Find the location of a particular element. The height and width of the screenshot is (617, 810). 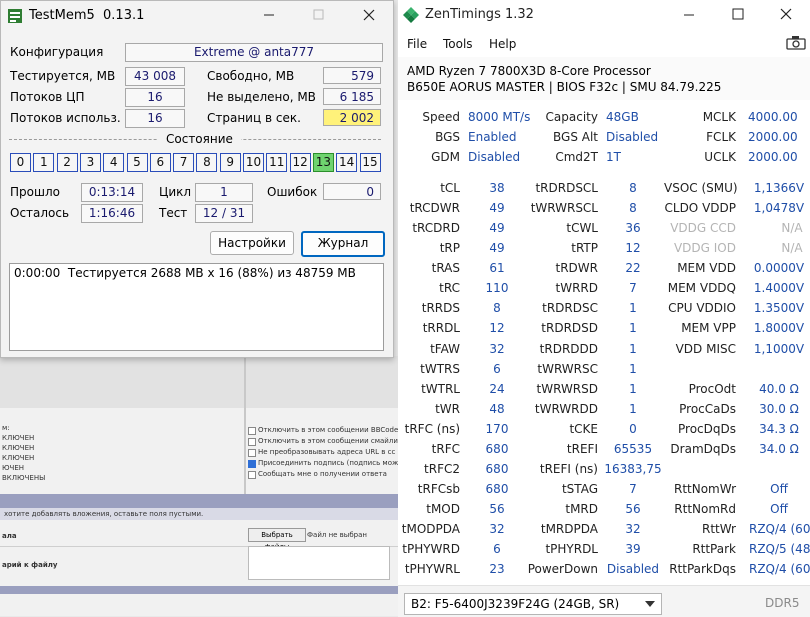

timing-value: 48 is located at coordinates (497, 408).